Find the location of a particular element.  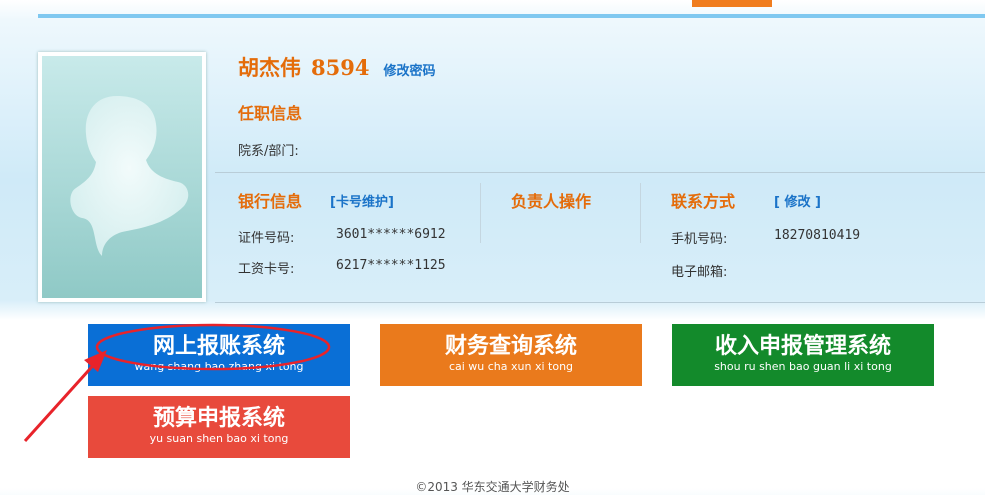

profile-header: 胡杰伟 8594 修改密码 is located at coordinates (336, 67).